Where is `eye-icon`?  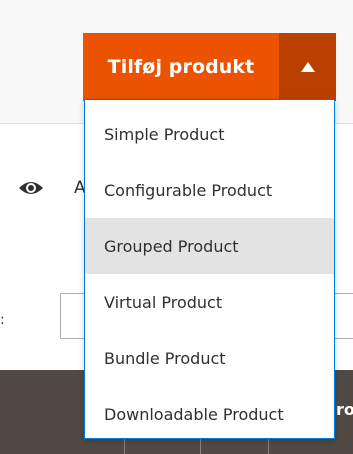 eye-icon is located at coordinates (31, 188).